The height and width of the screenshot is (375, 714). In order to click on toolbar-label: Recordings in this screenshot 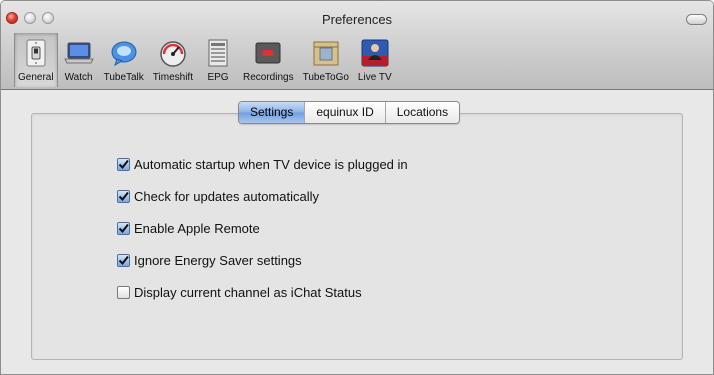, I will do `click(268, 77)`.